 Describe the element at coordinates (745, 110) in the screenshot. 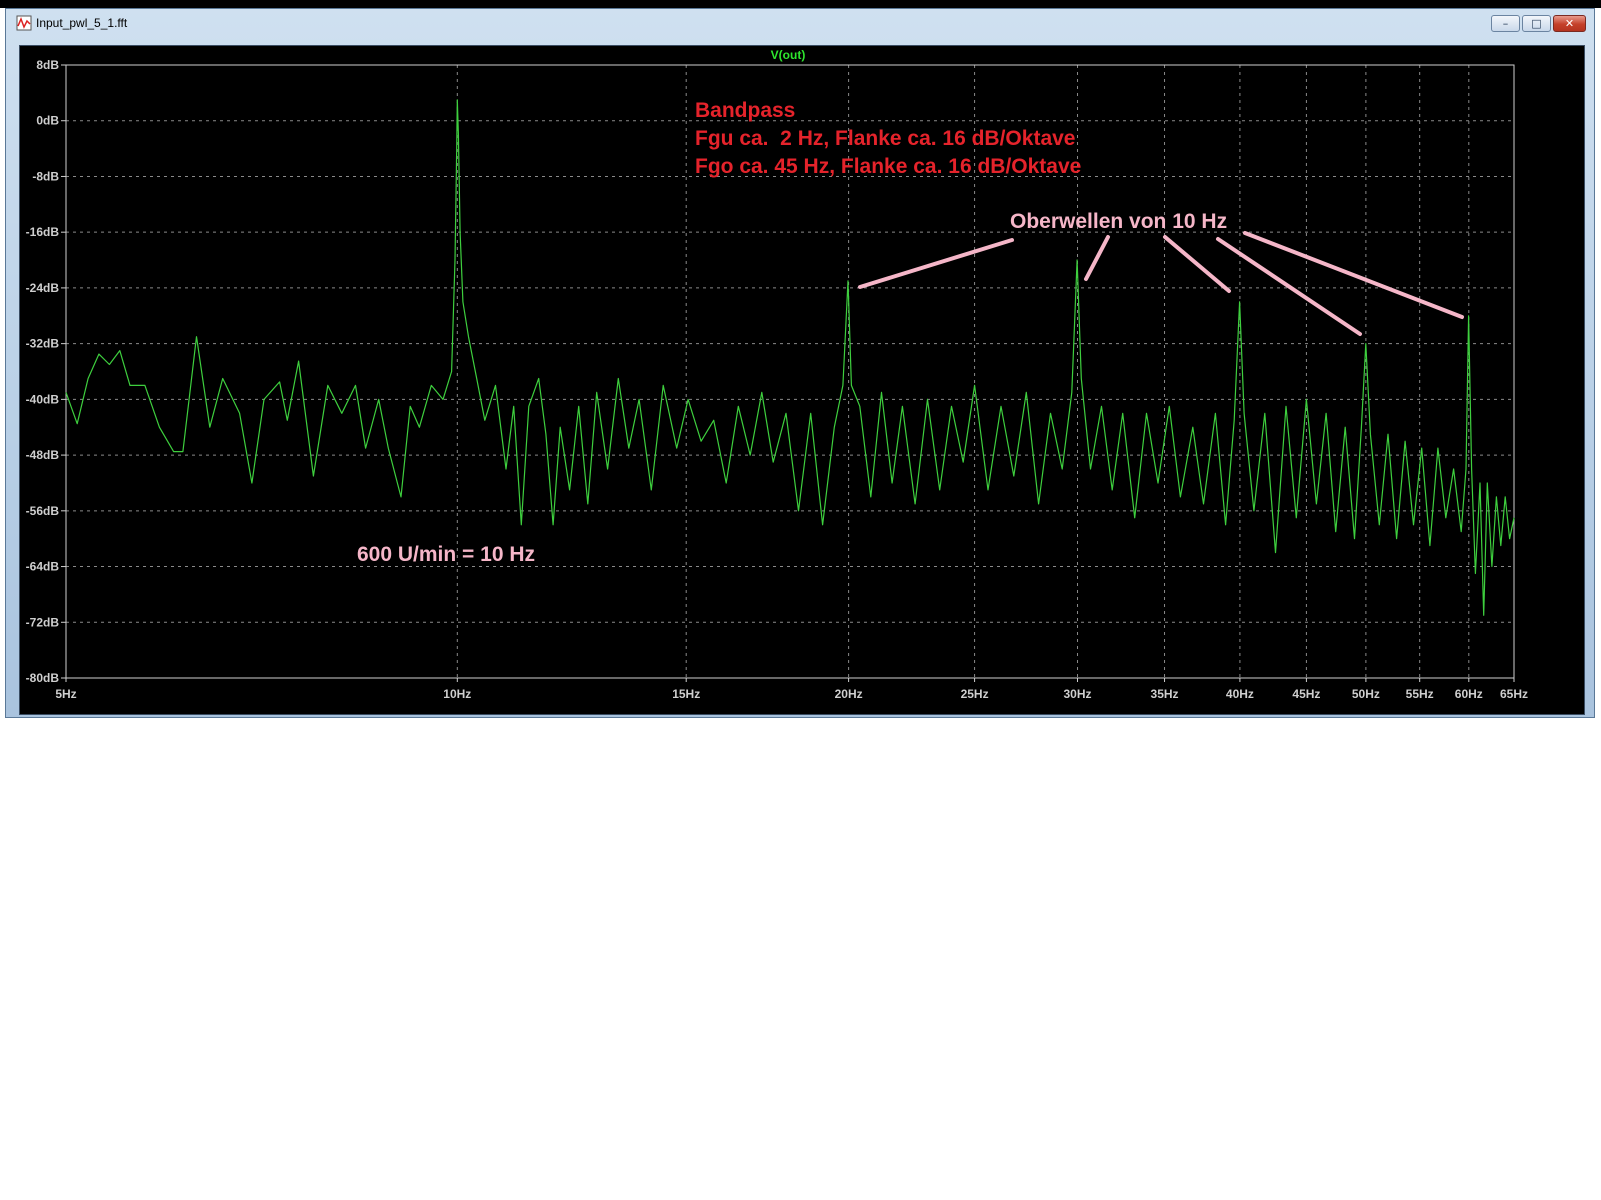

I see `bandpass-title: Bandpass` at that location.